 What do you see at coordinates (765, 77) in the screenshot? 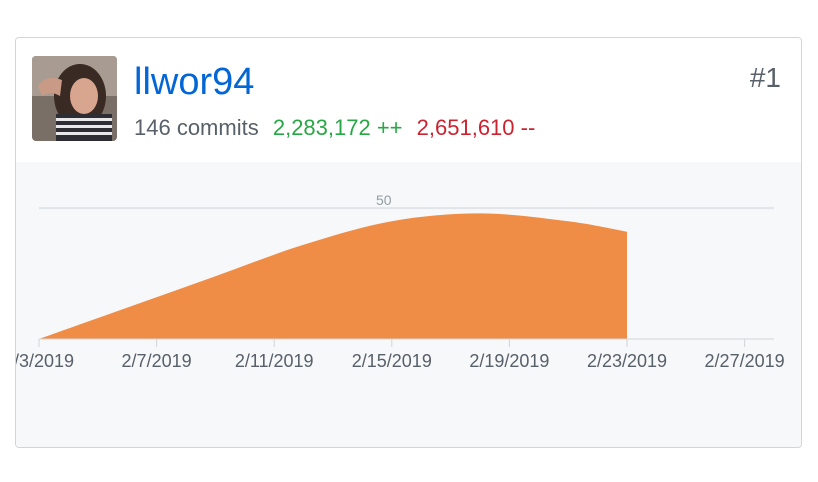
I see `rank-label: #1` at bounding box center [765, 77].